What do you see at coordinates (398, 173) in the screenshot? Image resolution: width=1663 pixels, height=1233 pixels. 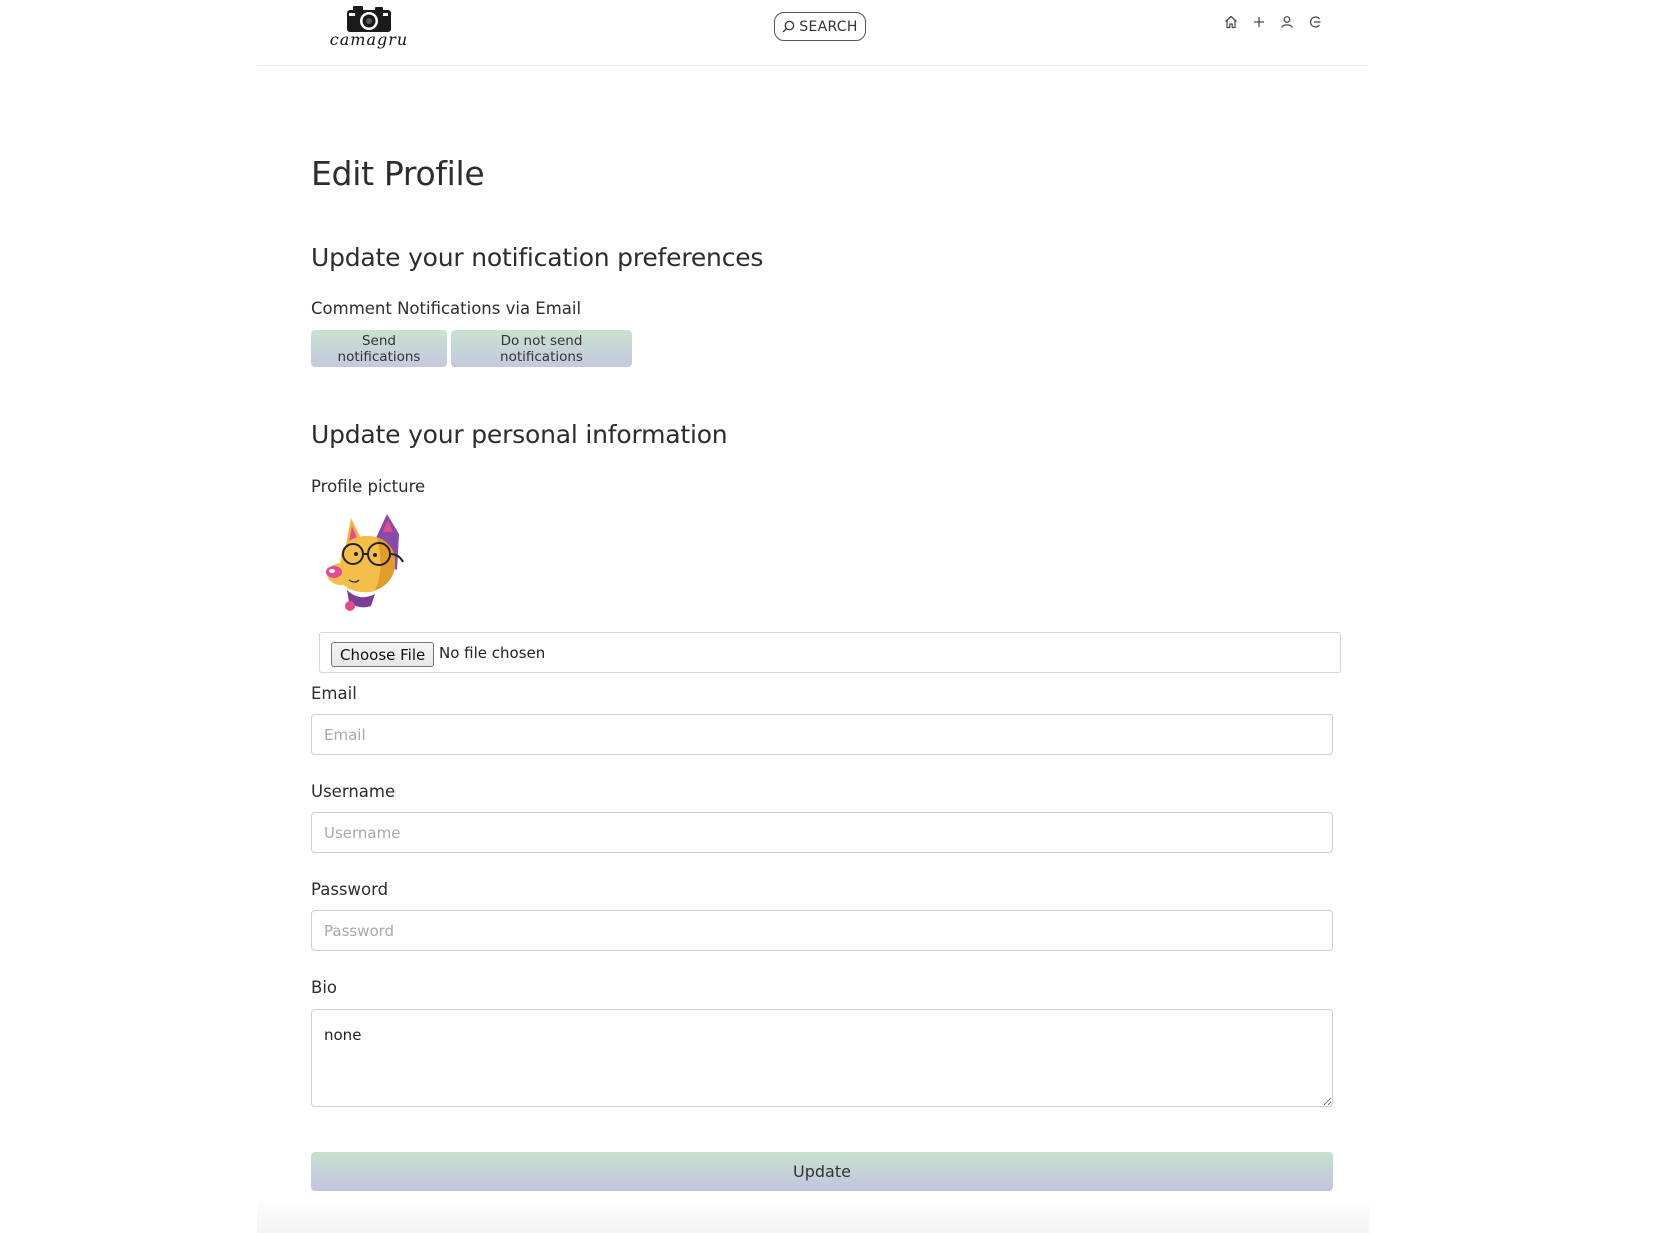 I see `page-title: Edit Profile` at bounding box center [398, 173].